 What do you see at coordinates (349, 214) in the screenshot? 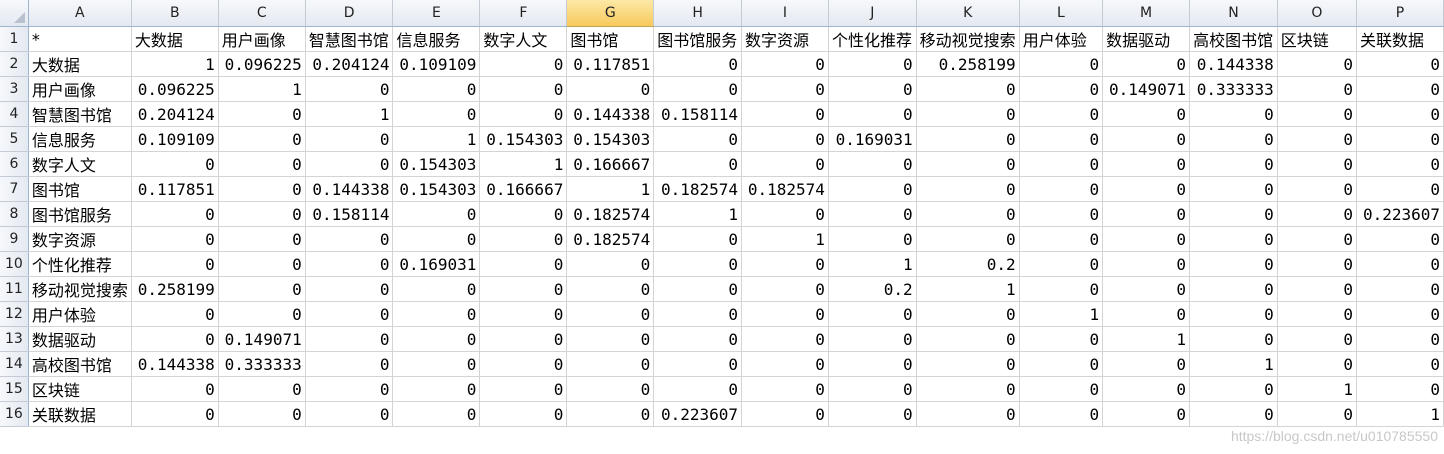
I see `cell-d8: 0.158114` at bounding box center [349, 214].